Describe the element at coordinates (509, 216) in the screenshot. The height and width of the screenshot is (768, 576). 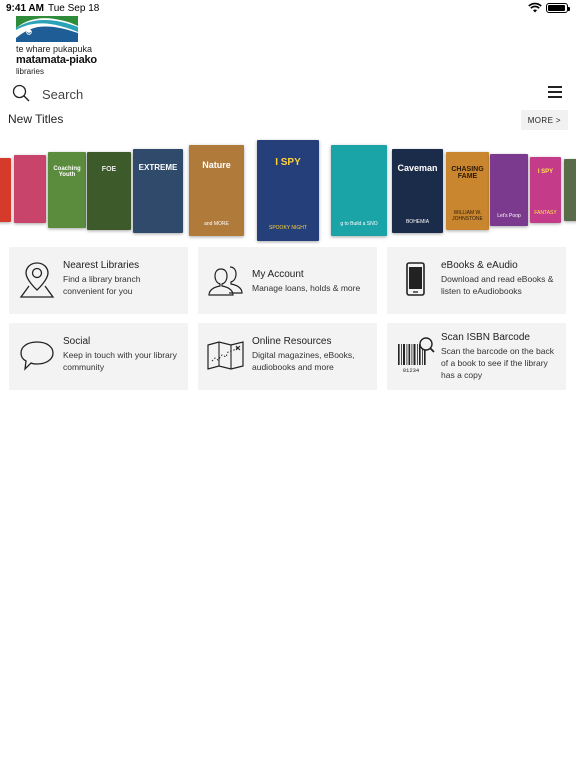
I see `book-cover-subtitle: Let's Poop` at that location.